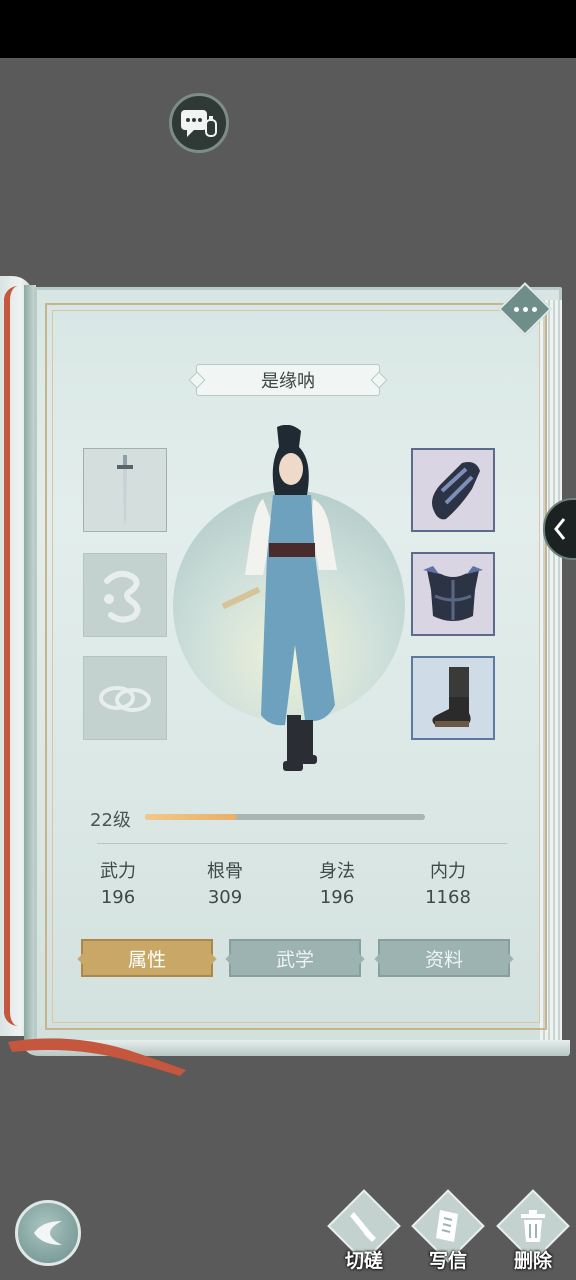  What do you see at coordinates (444, 958) in the screenshot?
I see `tab-profile: 资料` at bounding box center [444, 958].